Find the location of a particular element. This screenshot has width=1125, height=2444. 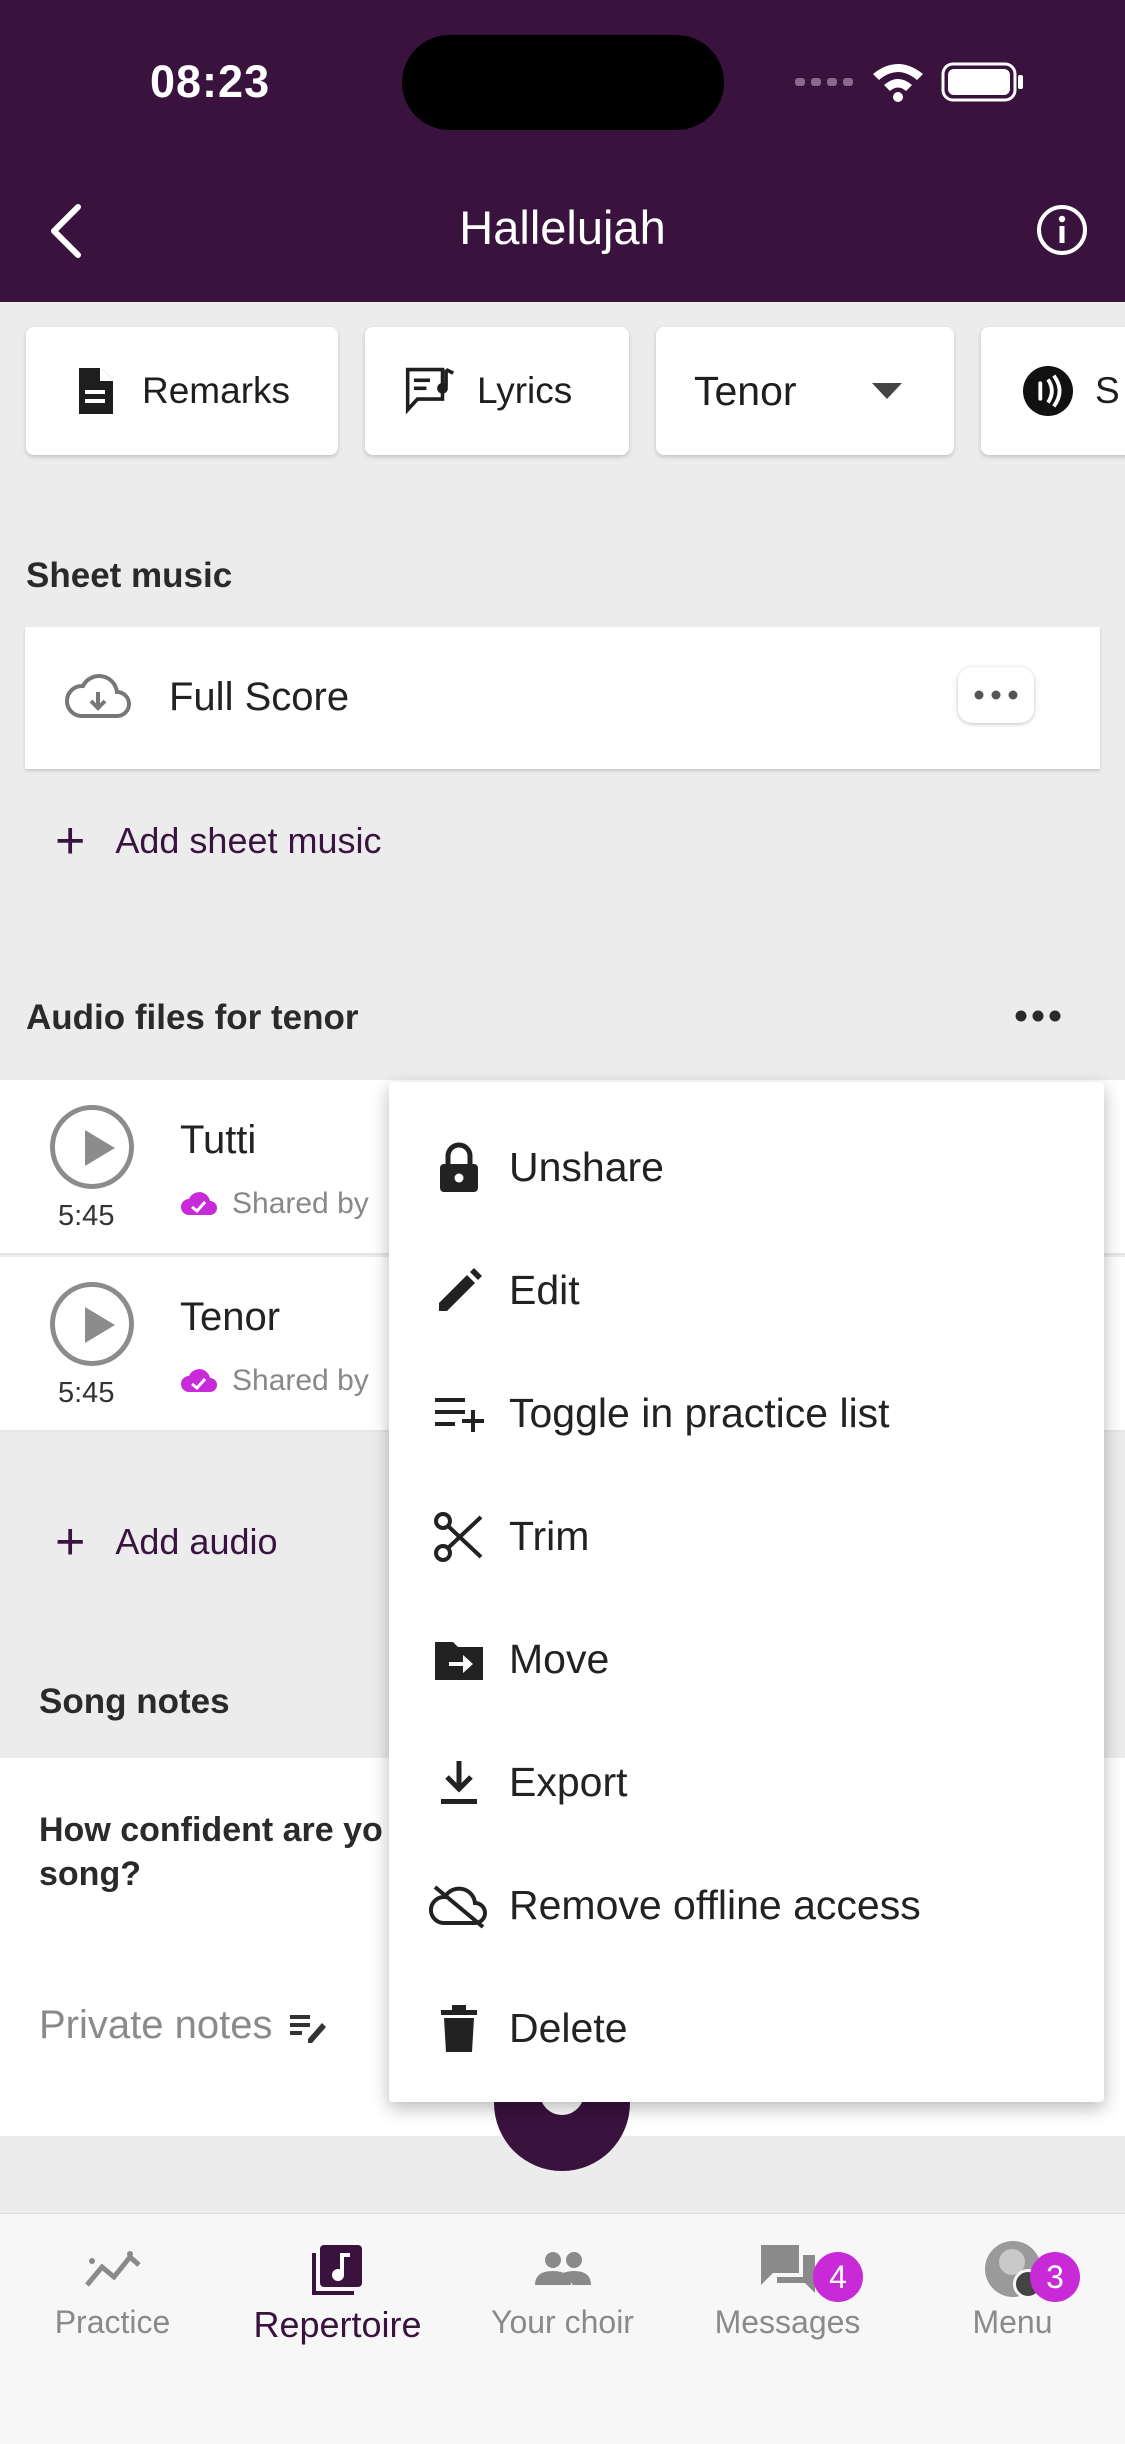

nav-messages: Messages 4 is located at coordinates (787, 2304).